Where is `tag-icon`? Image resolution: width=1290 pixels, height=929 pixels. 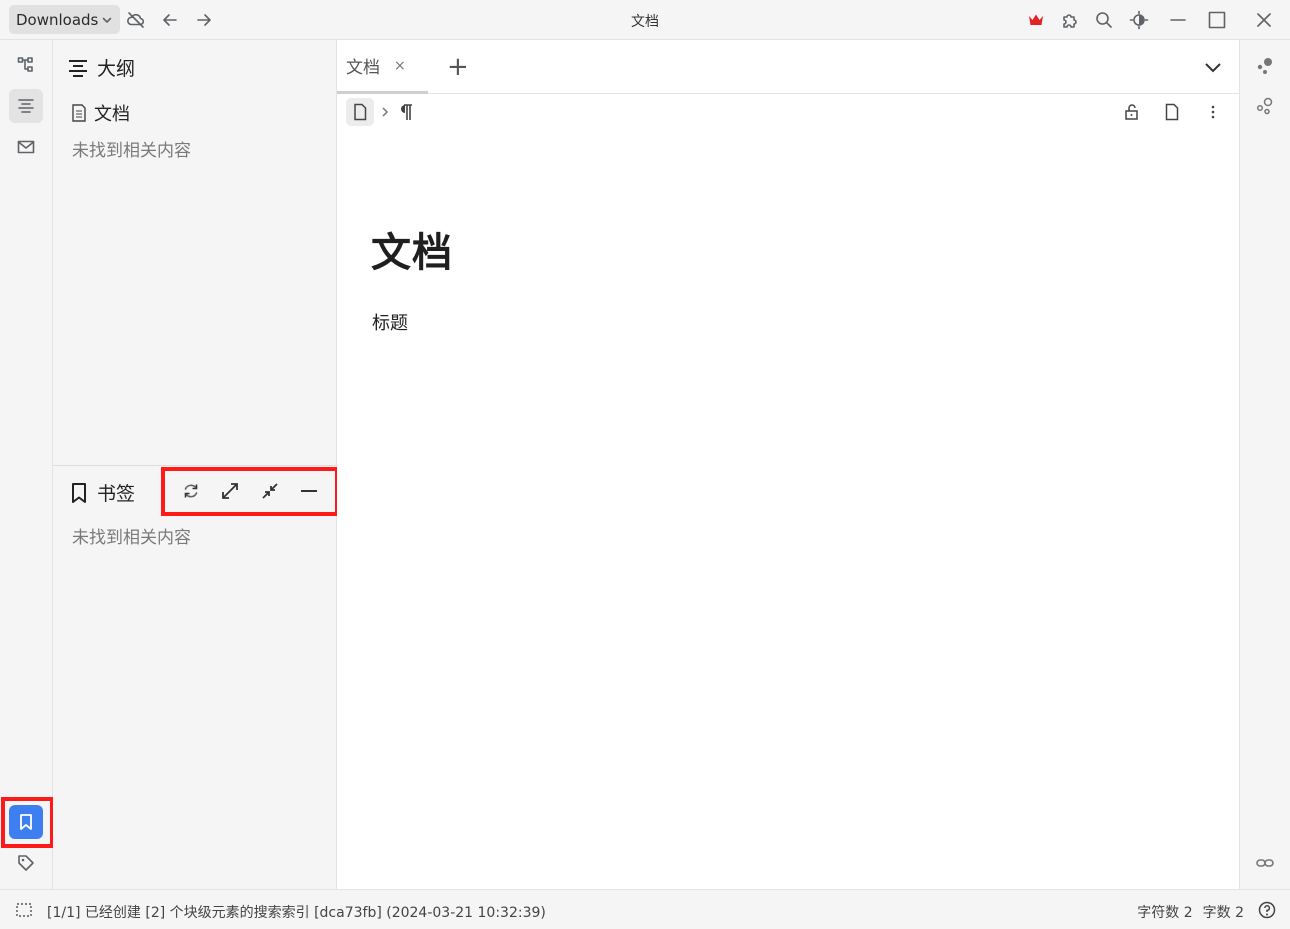
tag-icon is located at coordinates (26, 863).